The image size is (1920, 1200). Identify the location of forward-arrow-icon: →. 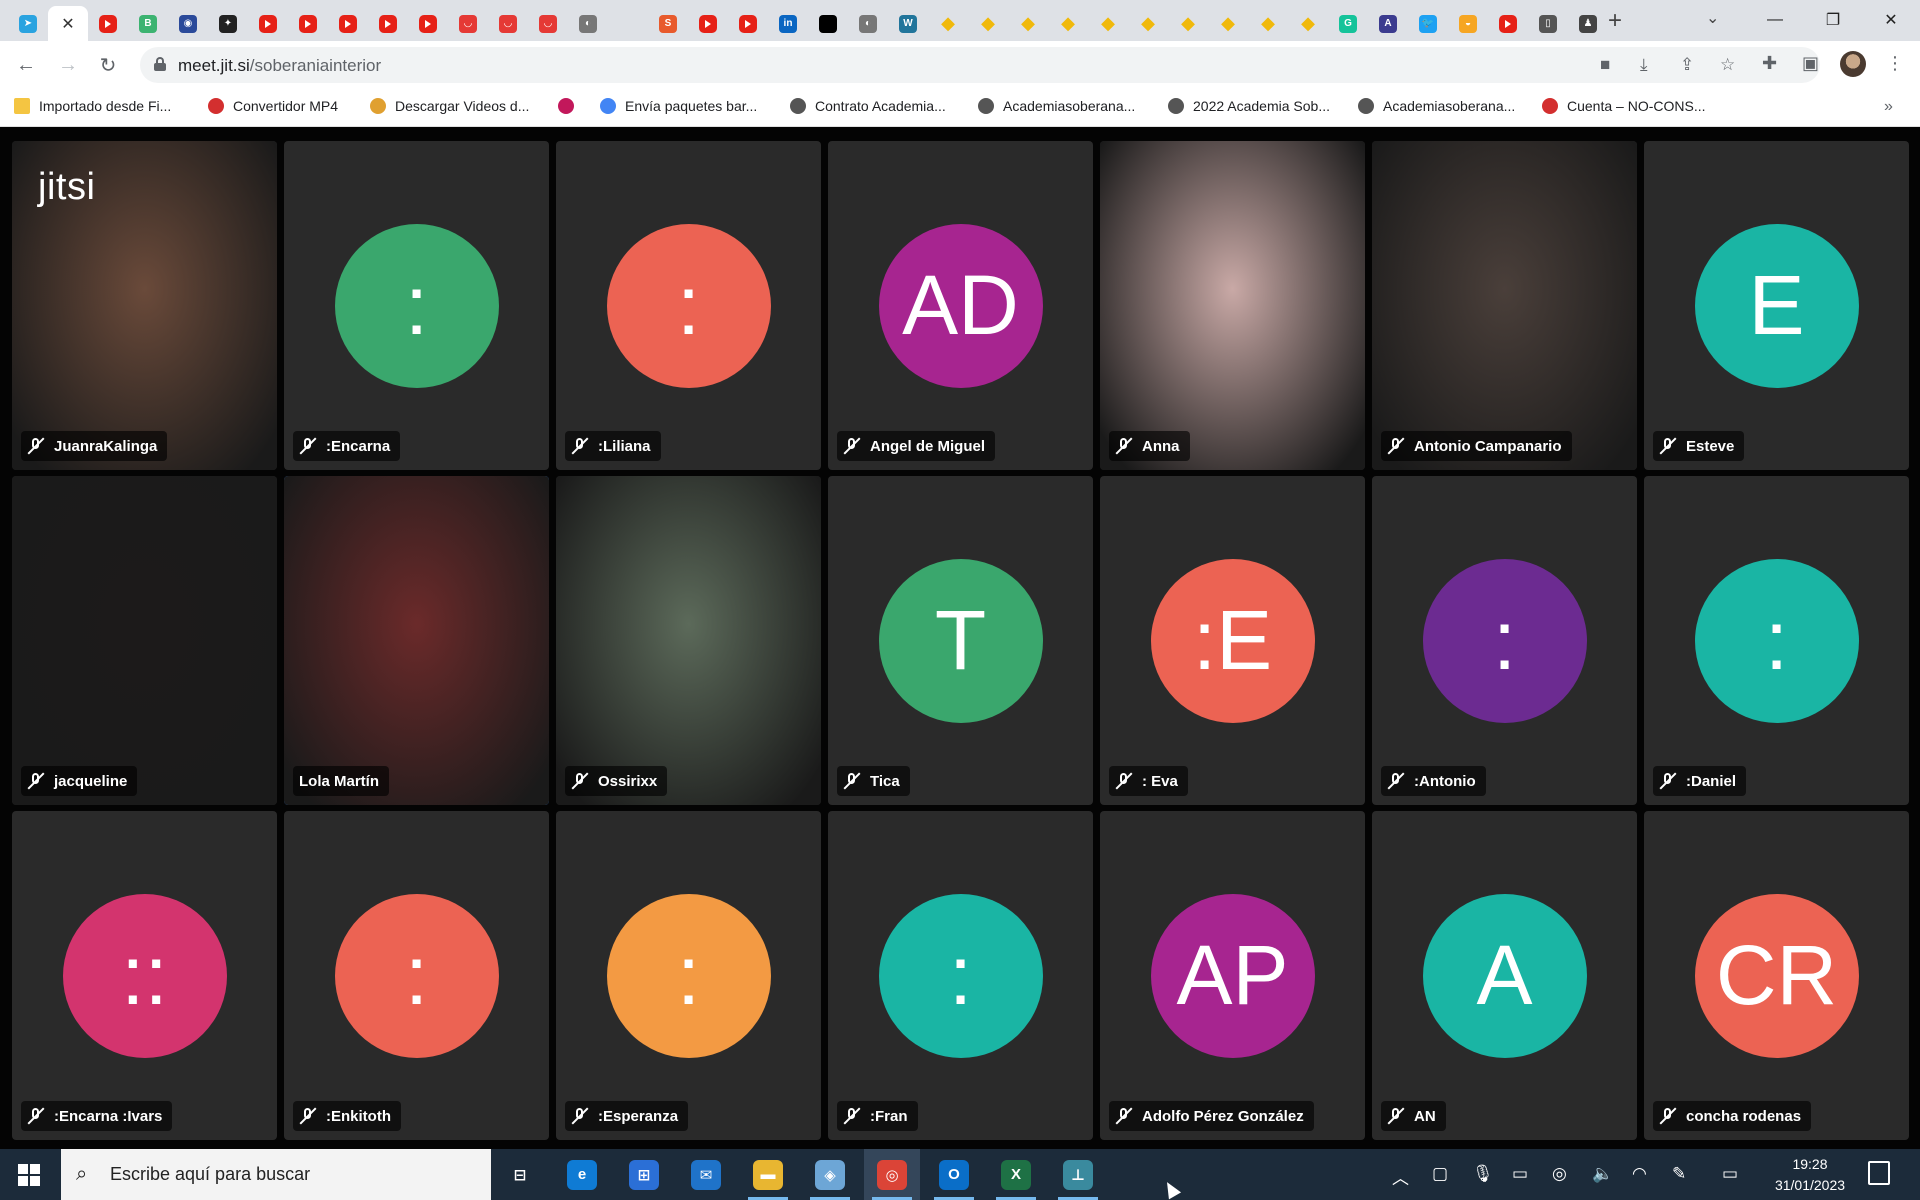
(68, 65).